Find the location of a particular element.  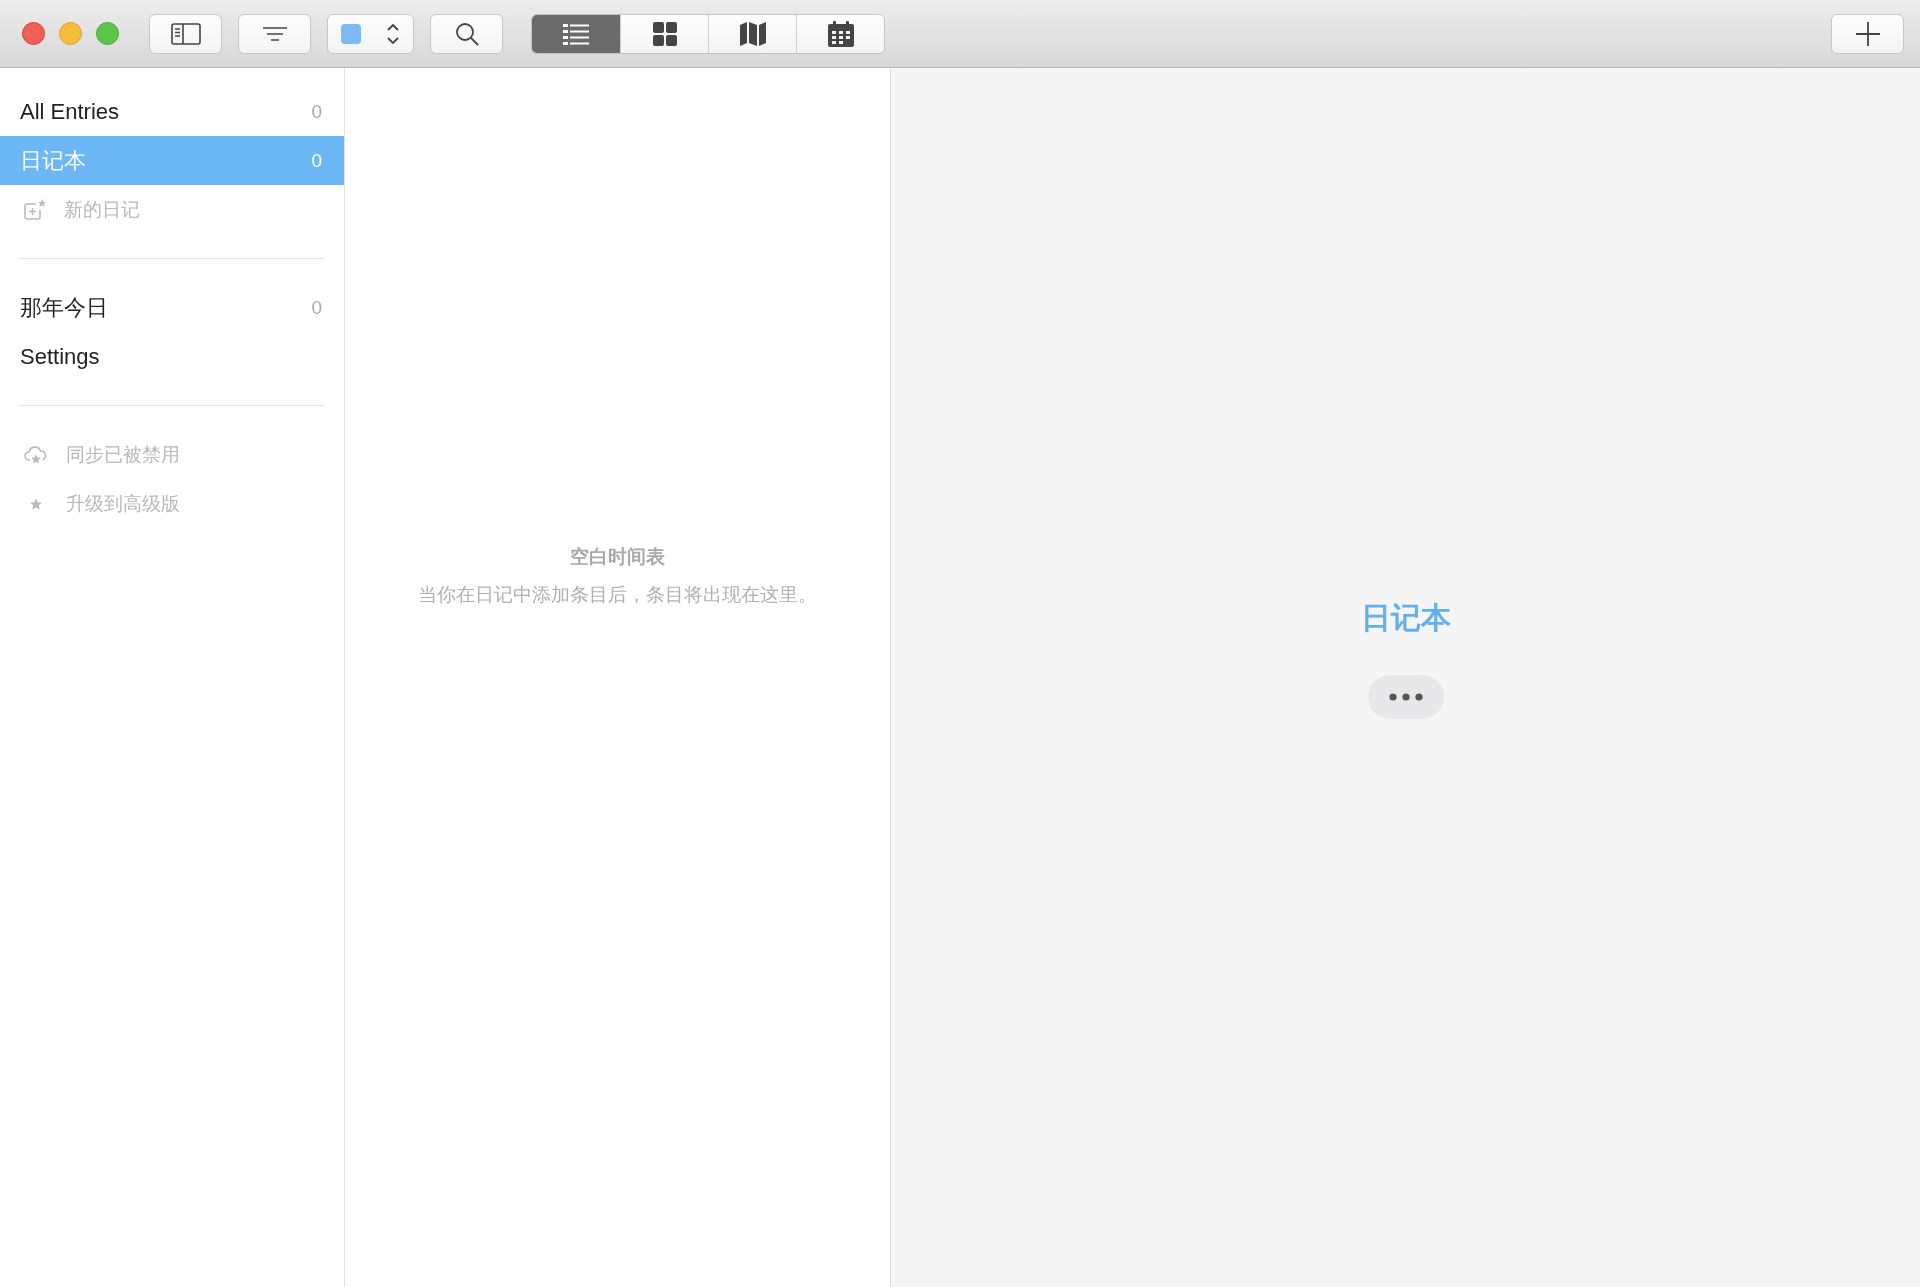

sidebar-action: 同步已被禁用 is located at coordinates (172, 454).